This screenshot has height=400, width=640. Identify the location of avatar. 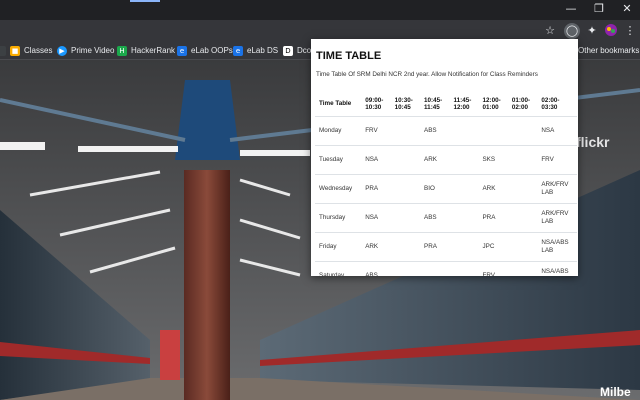
(611, 31).